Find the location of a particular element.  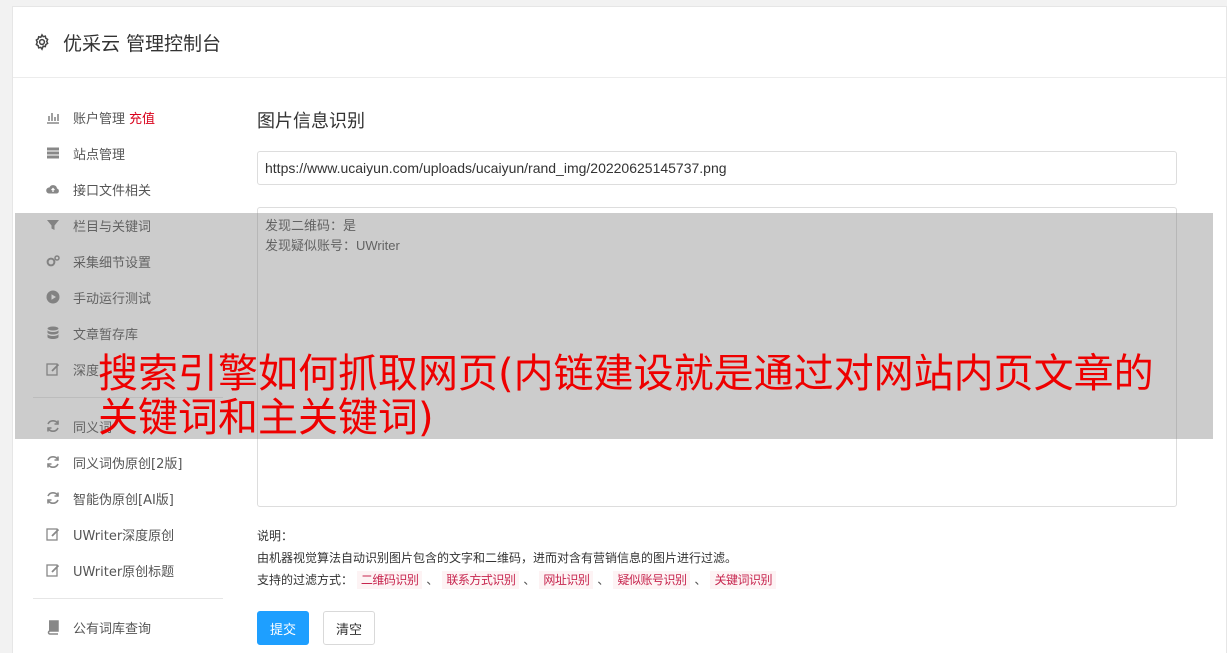

page-title: 优采云 管理控制台 is located at coordinates (142, 43).